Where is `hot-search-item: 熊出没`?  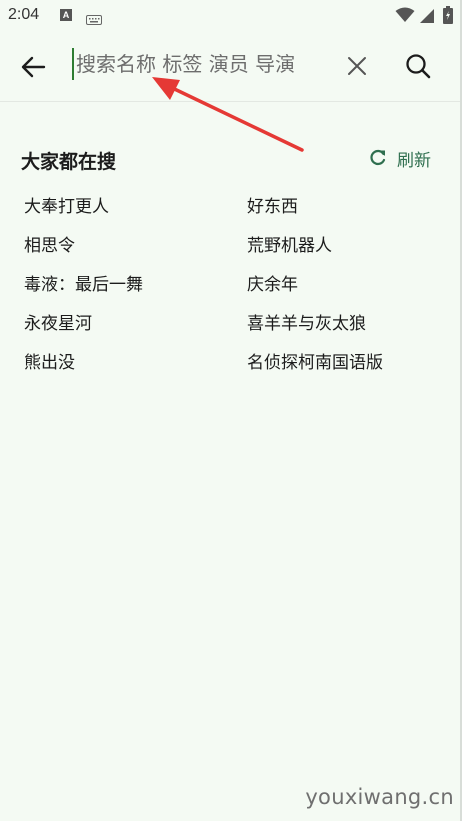 hot-search-item: 熊出没 is located at coordinates (135, 367).